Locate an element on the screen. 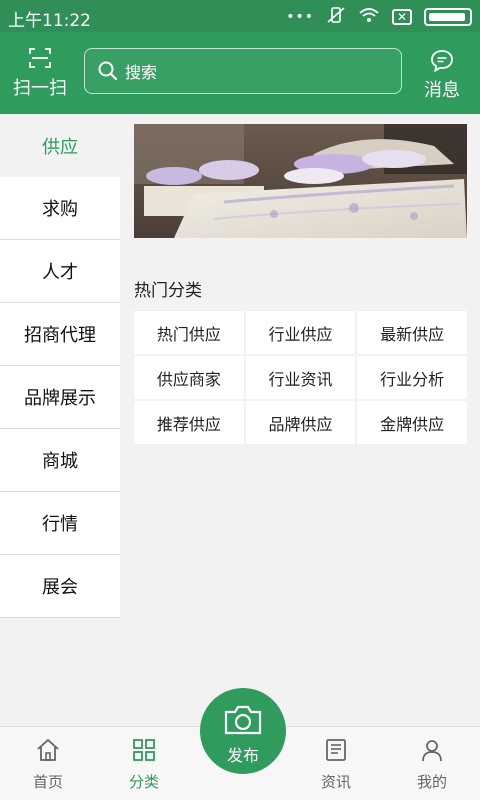  scan-button: 扫一扫 is located at coordinates (40, 73).